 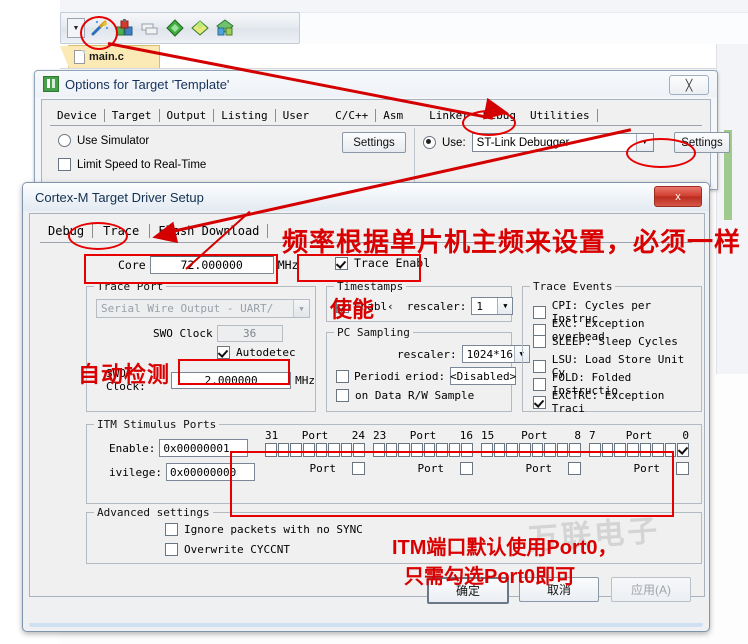 I want to click on tab-device: Device, so click(x=77, y=115).